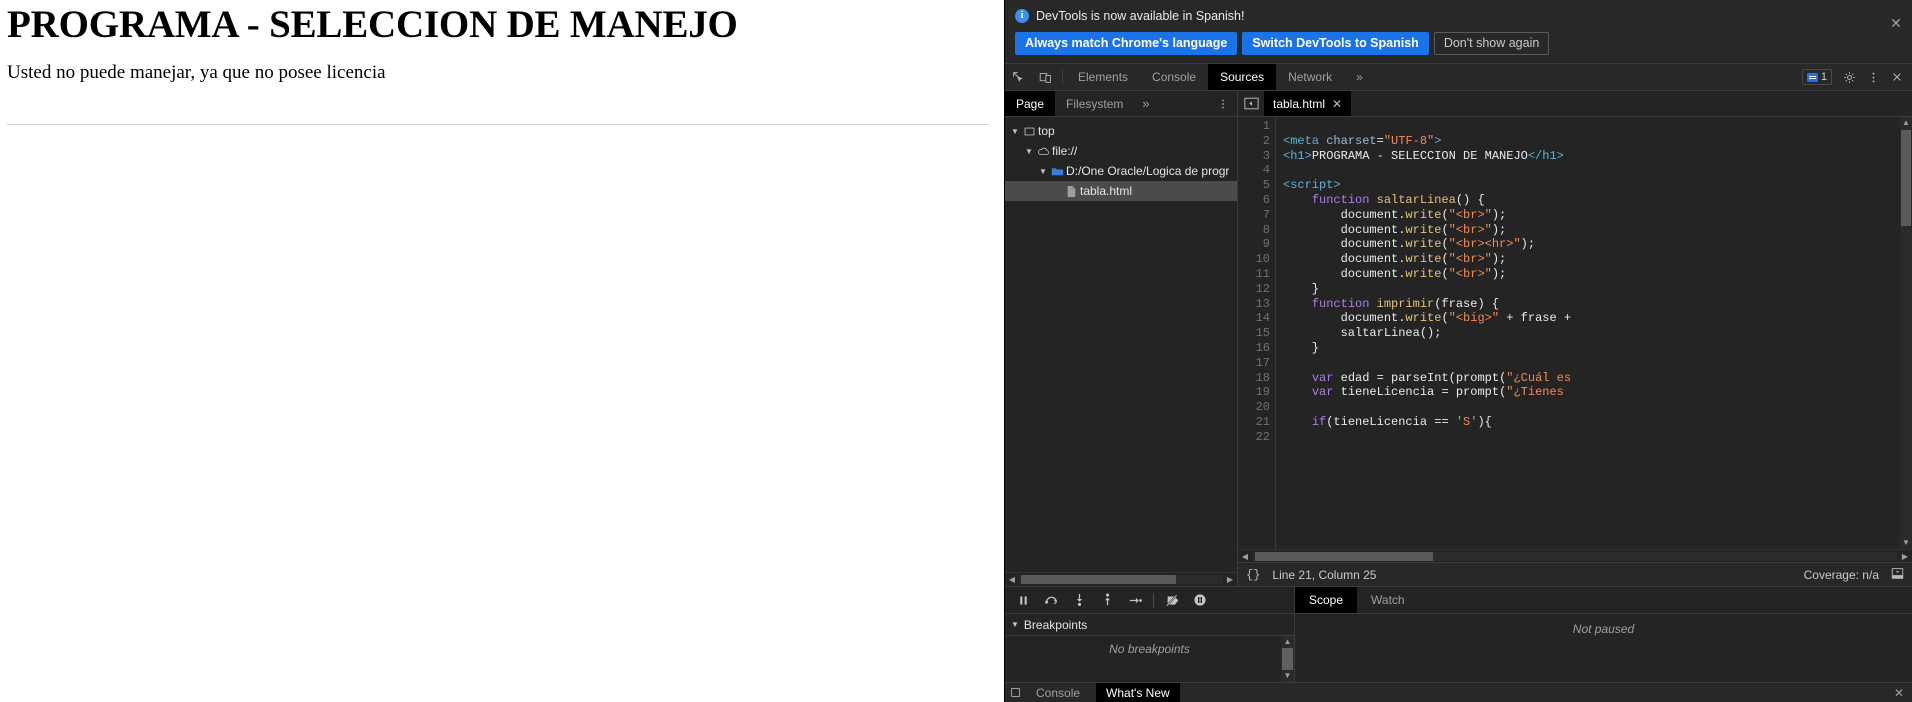  What do you see at coordinates (1256, 378) in the screenshot?
I see `line-number: 18` at bounding box center [1256, 378].